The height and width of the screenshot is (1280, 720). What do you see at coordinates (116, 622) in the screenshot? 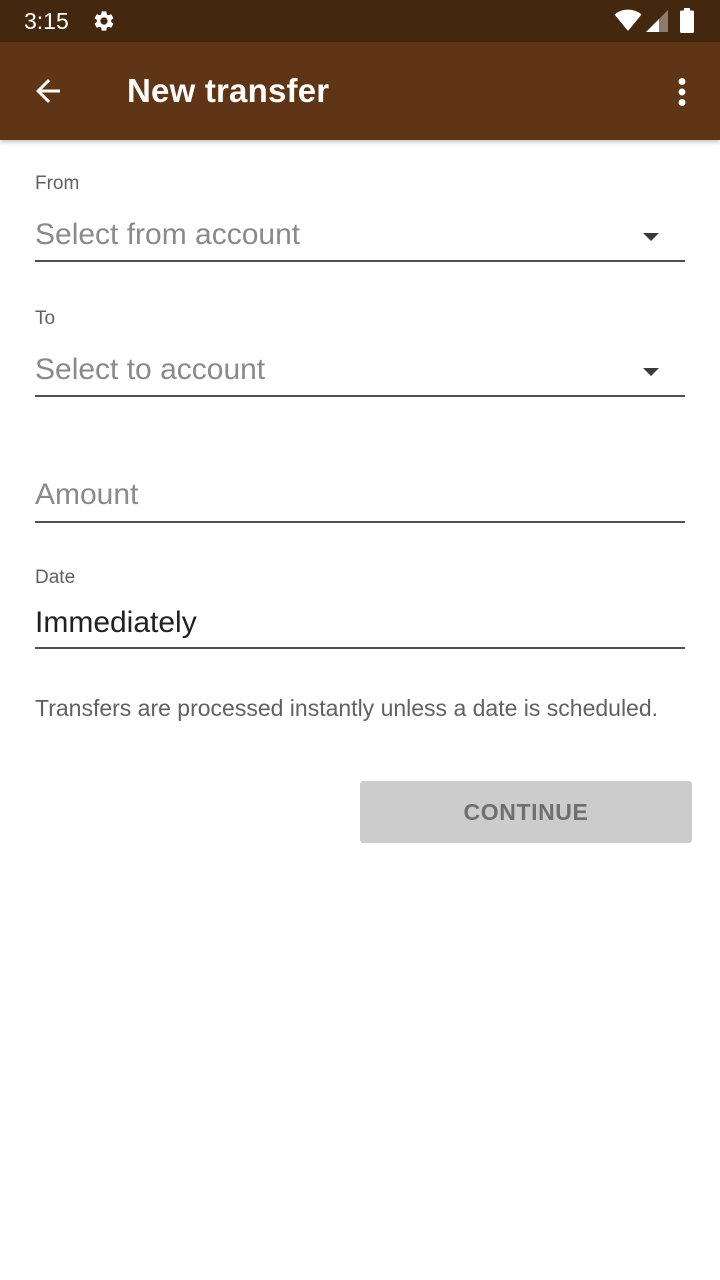
I see `date-value: Immediately` at bounding box center [116, 622].